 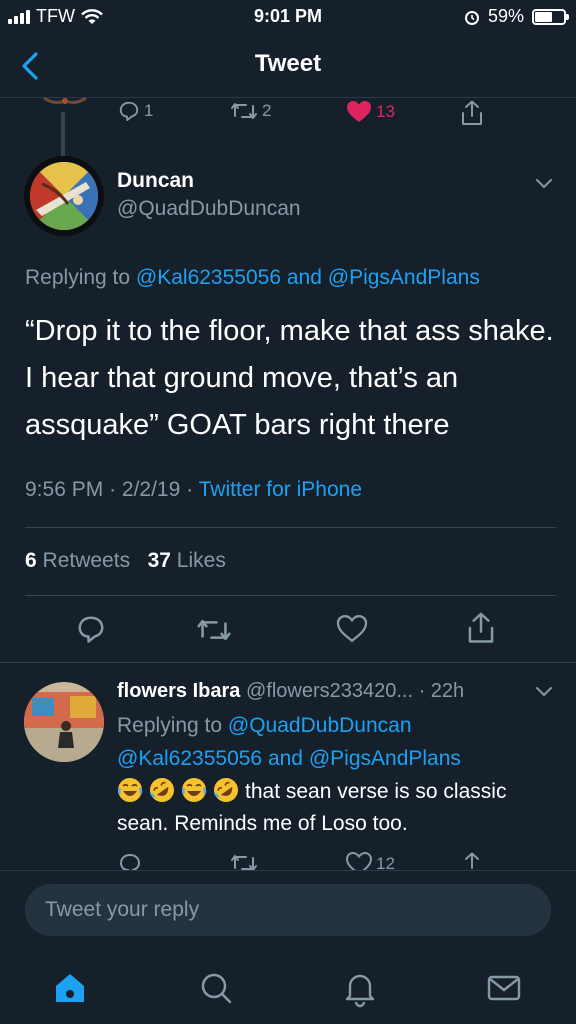 I want to click on like-count: 37, so click(x=159, y=560).